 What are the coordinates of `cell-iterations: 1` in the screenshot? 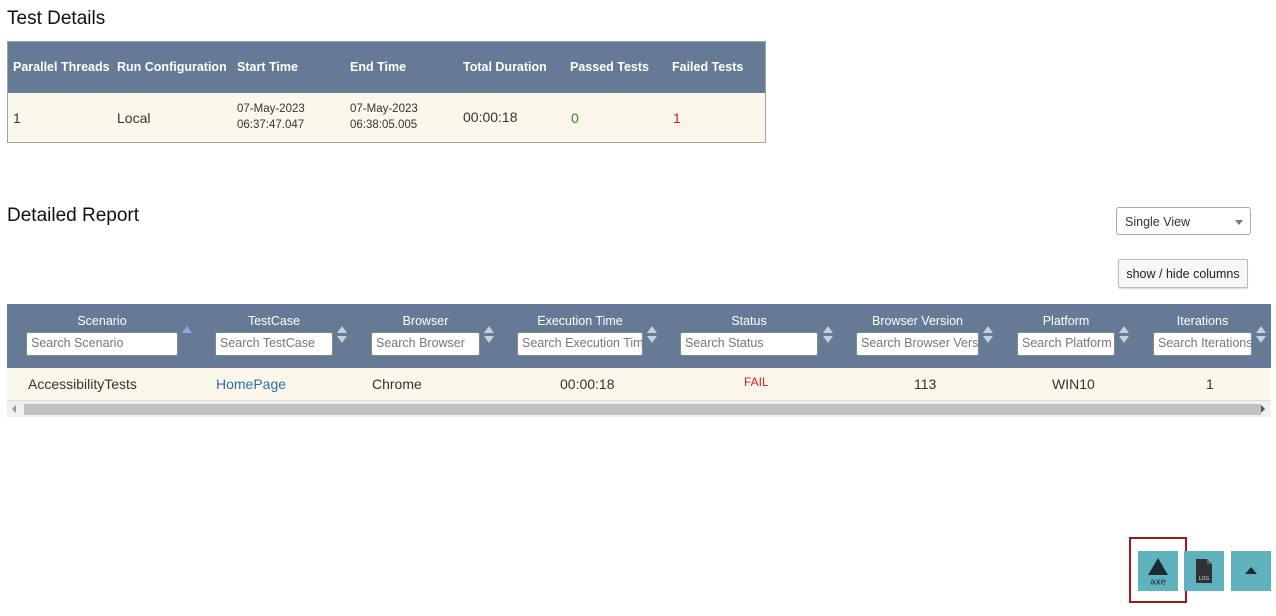 It's located at (1210, 384).